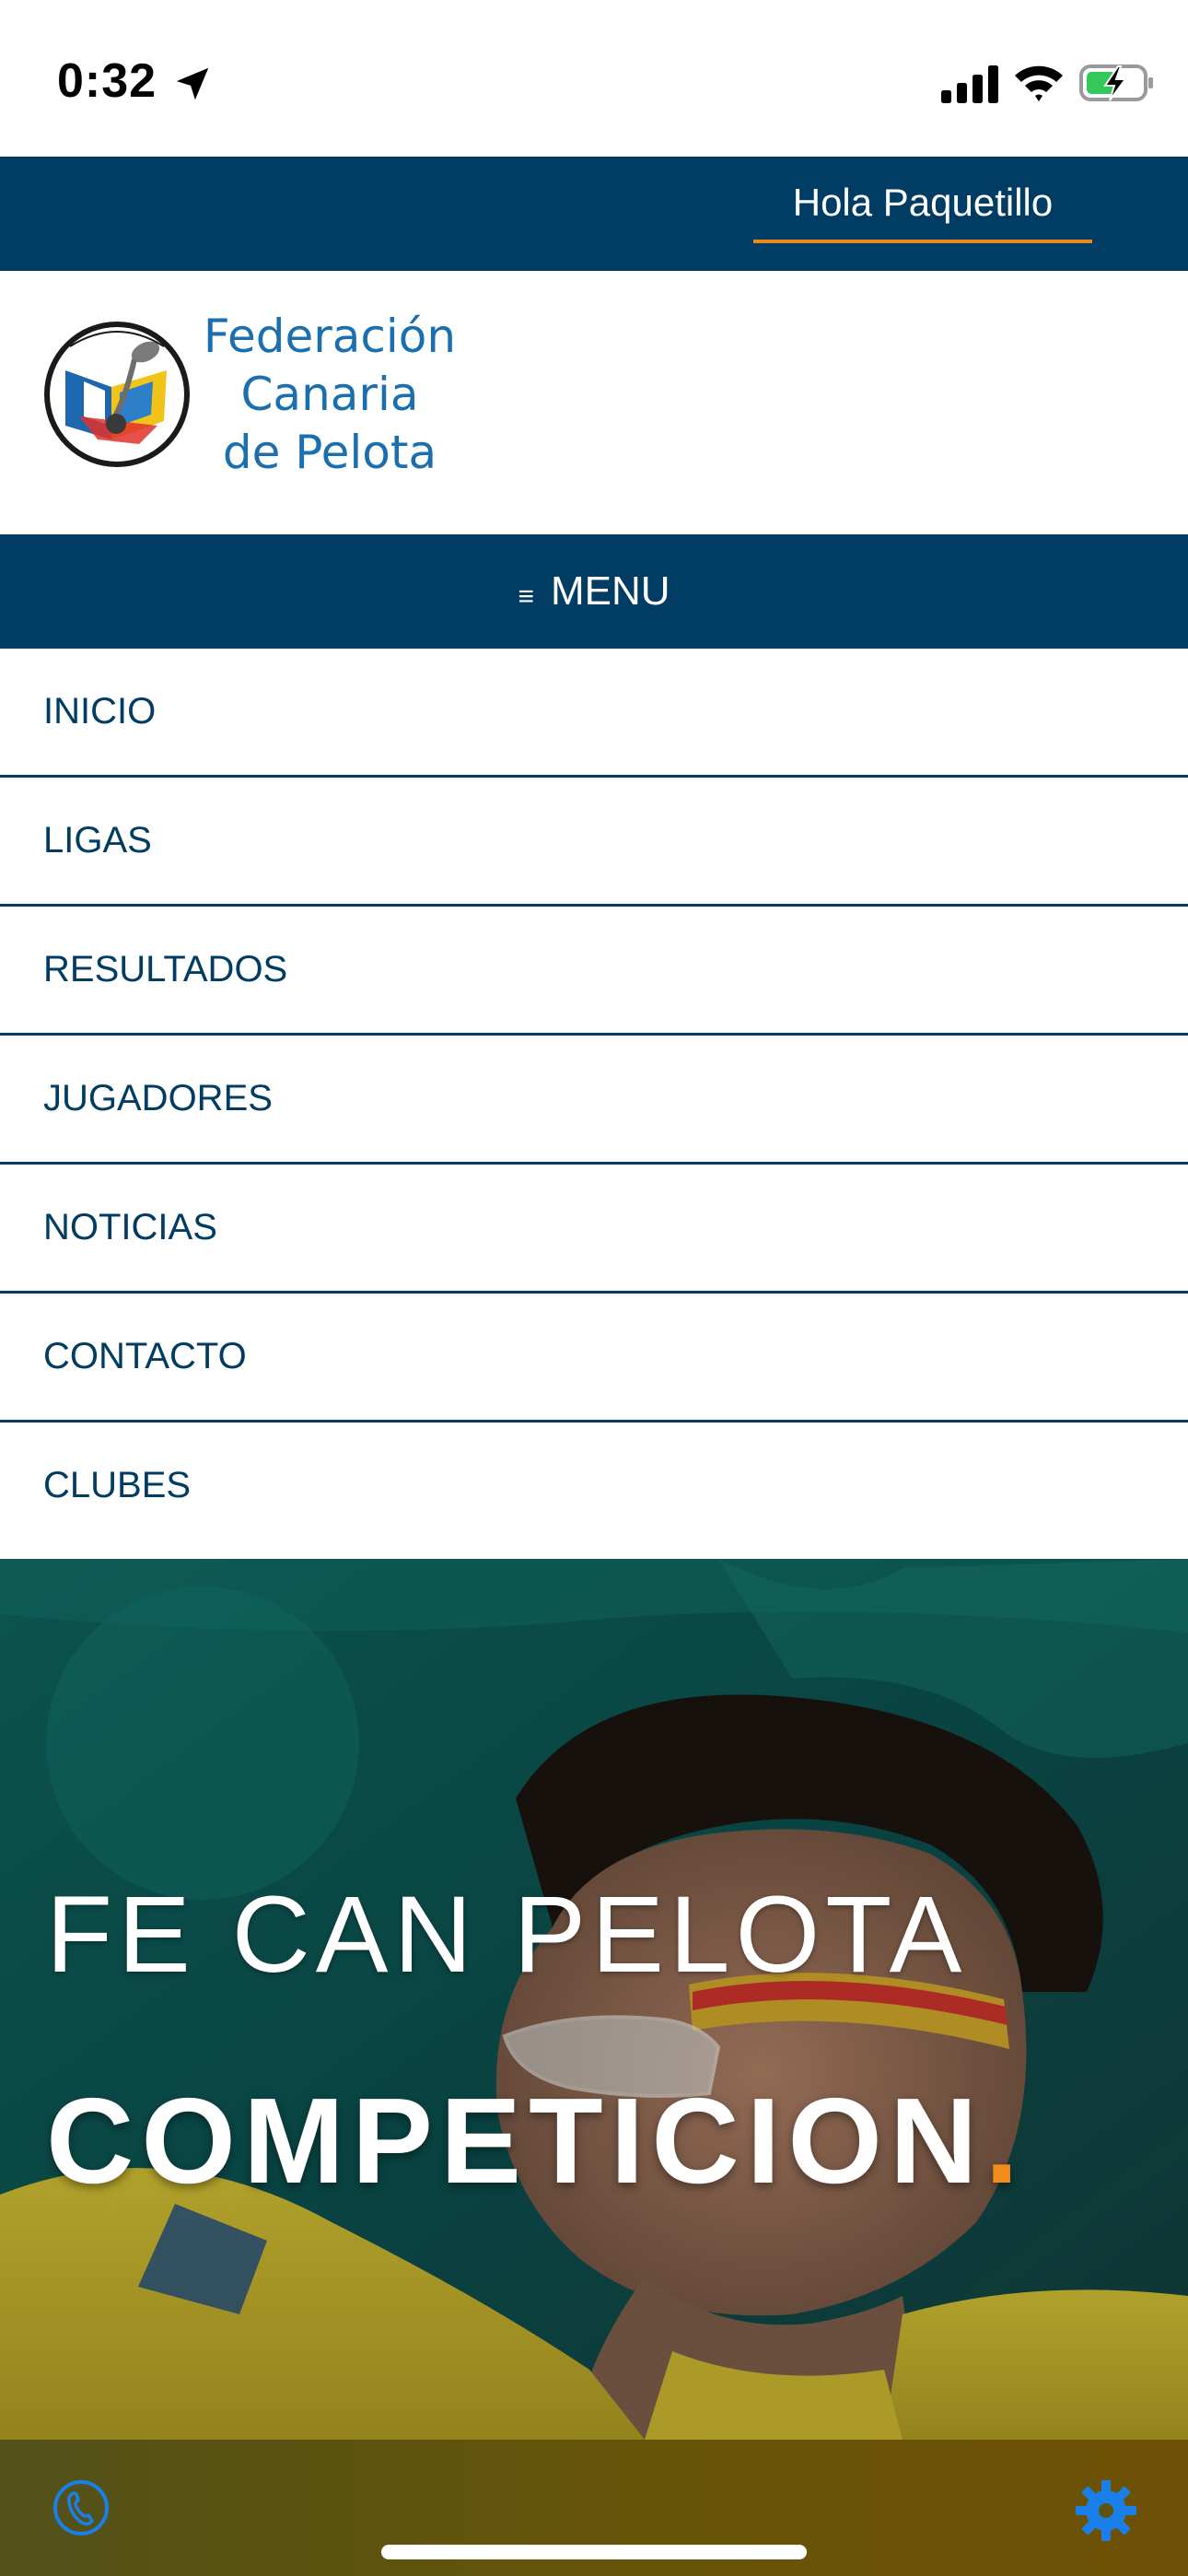 This screenshot has height=2576, width=1188. I want to click on federation-name: Federación Canaria de Pelota, so click(330, 395).